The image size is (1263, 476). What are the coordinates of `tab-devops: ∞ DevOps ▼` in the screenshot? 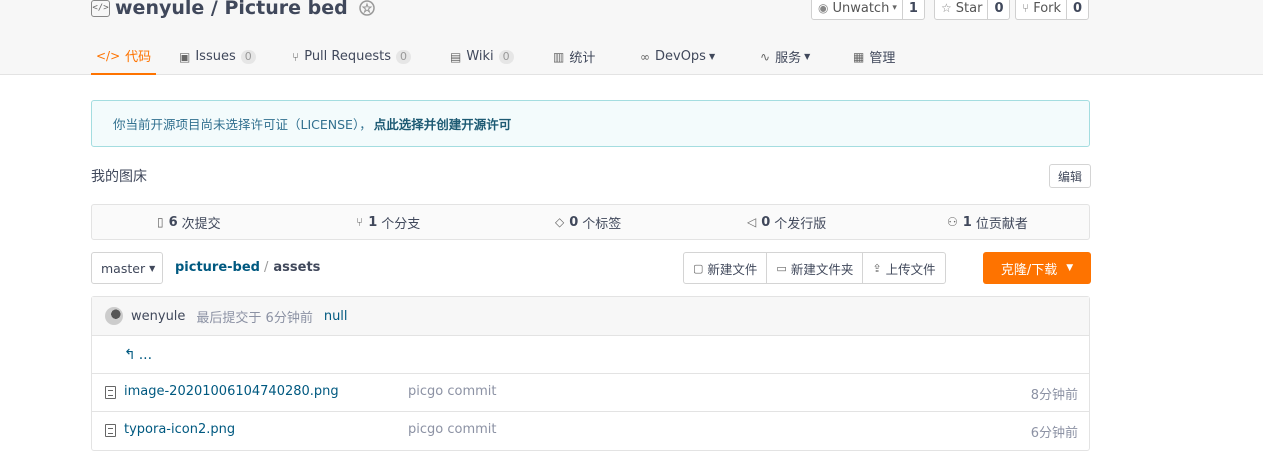 It's located at (677, 56).